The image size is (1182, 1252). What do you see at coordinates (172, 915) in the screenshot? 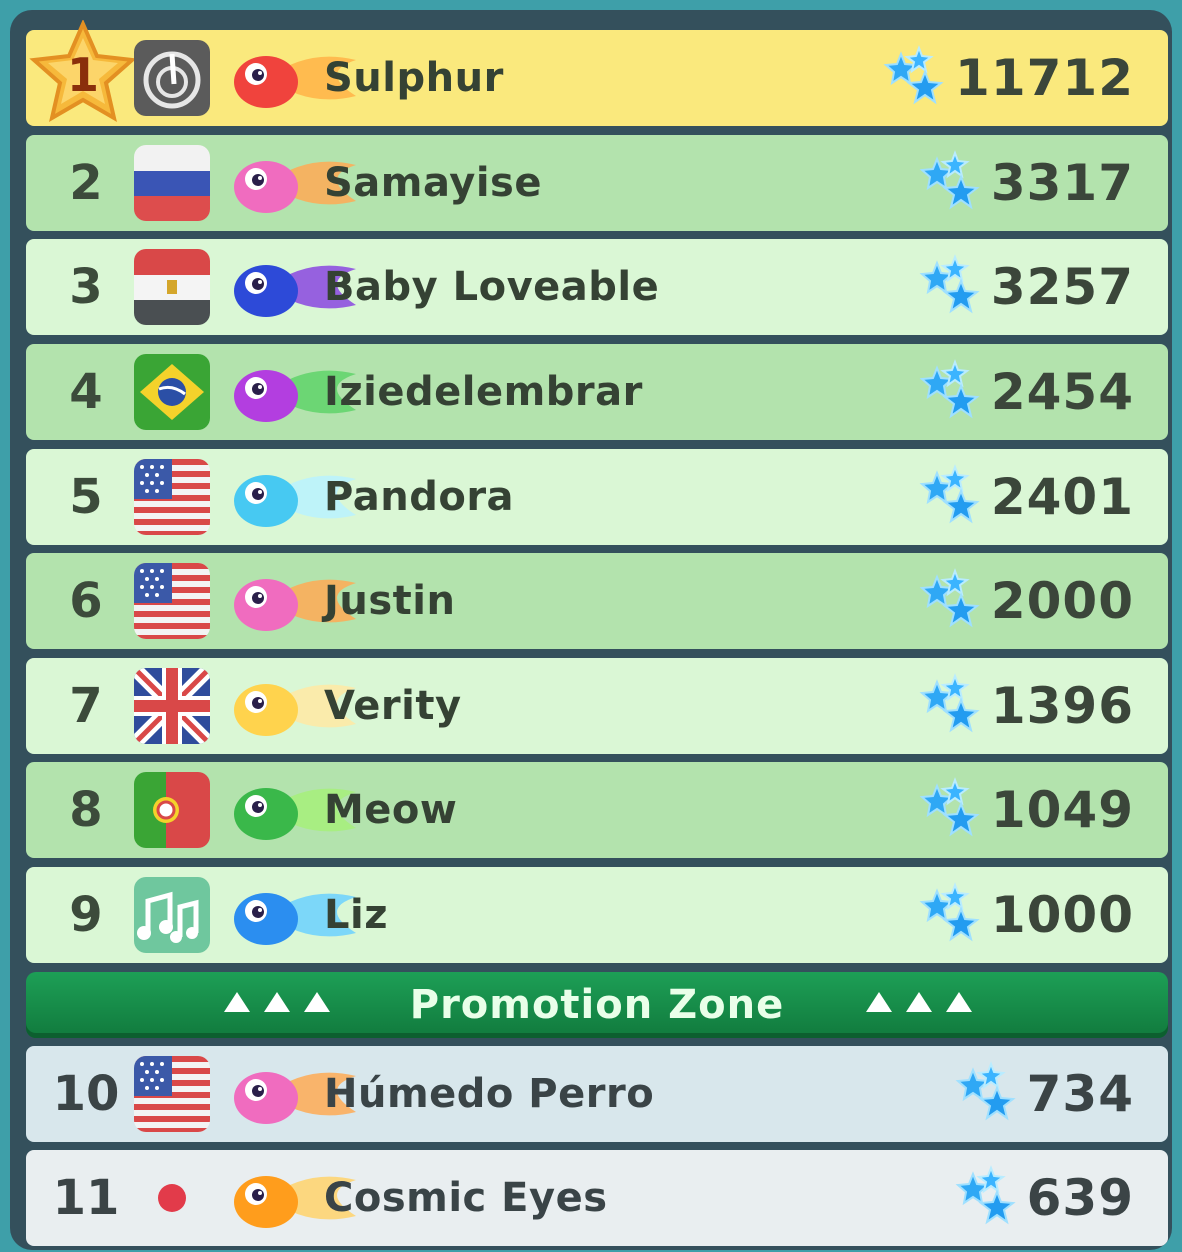
I see `music-notes-icon` at bounding box center [172, 915].